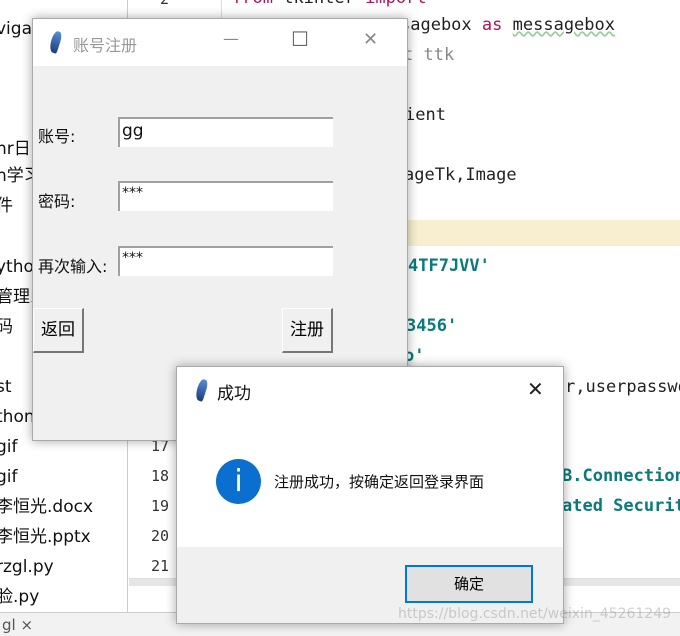 This screenshot has height=636, width=680. What do you see at coordinates (27, 567) in the screenshot?
I see `file-item: rzgl.py` at bounding box center [27, 567].